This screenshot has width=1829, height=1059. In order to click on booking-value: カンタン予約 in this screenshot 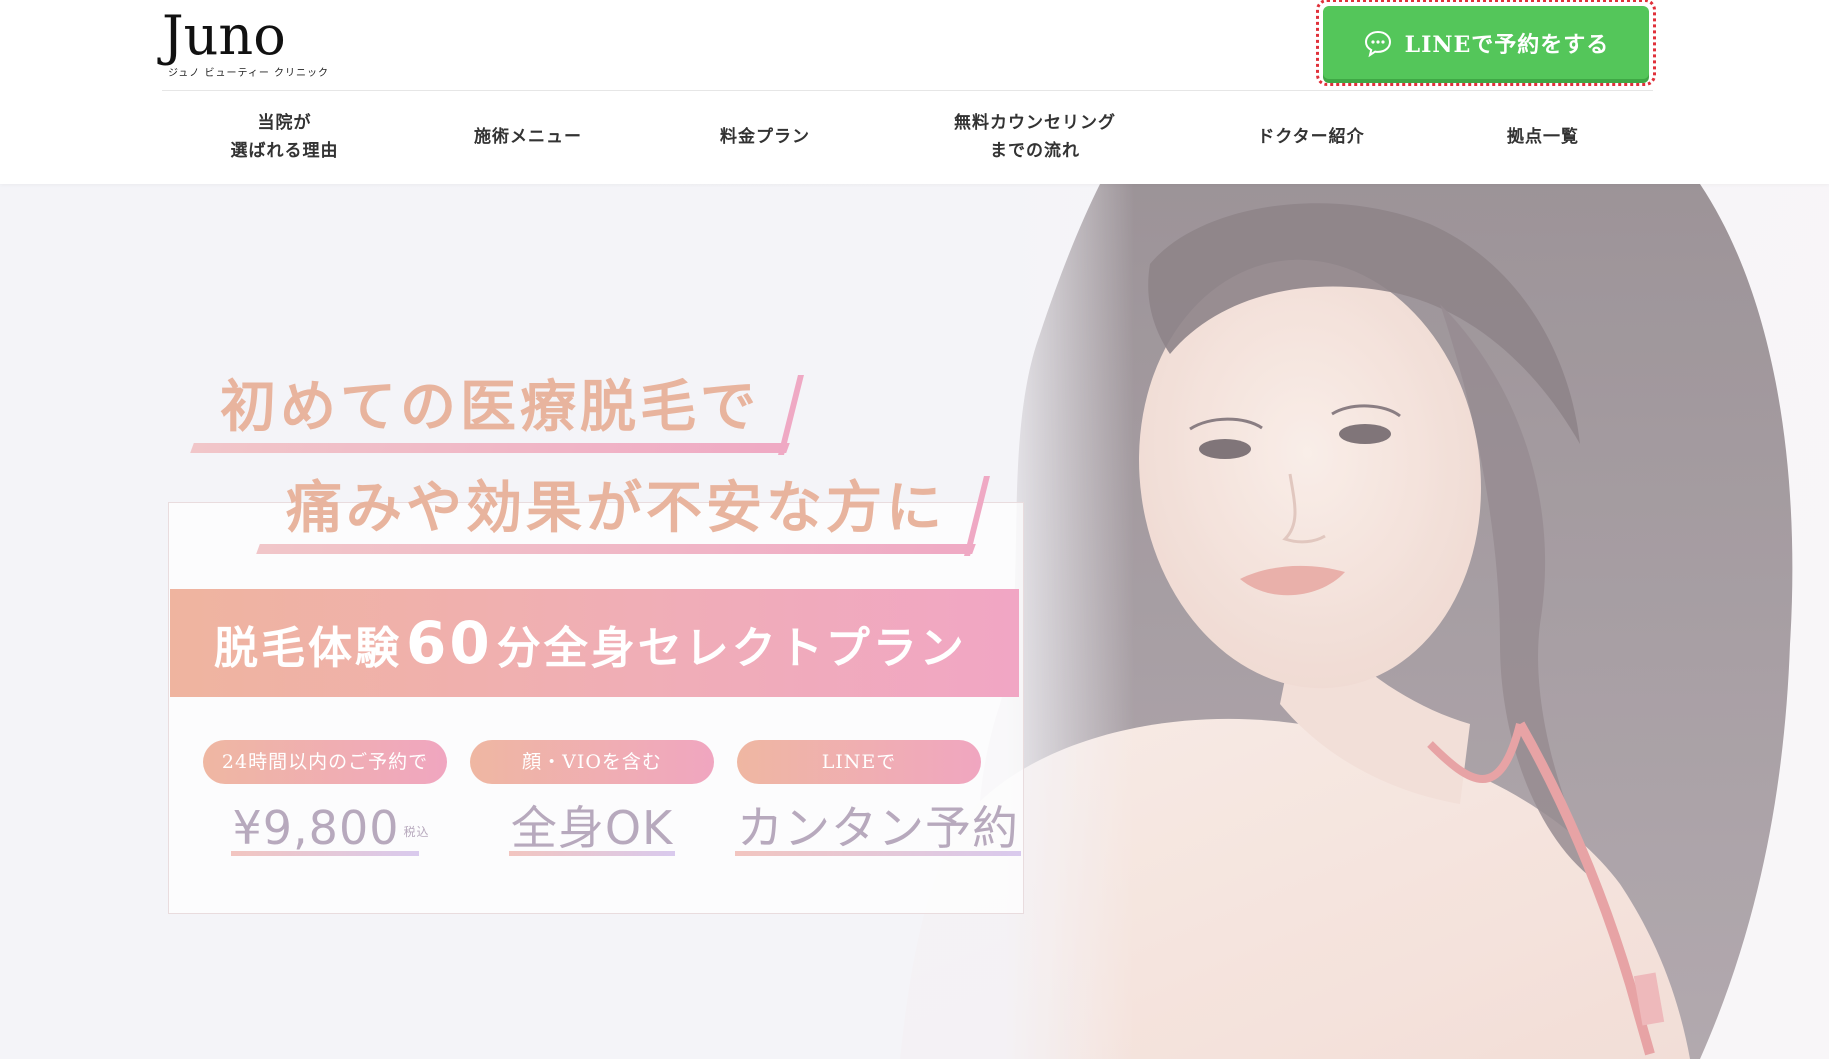, I will do `click(878, 828)`.